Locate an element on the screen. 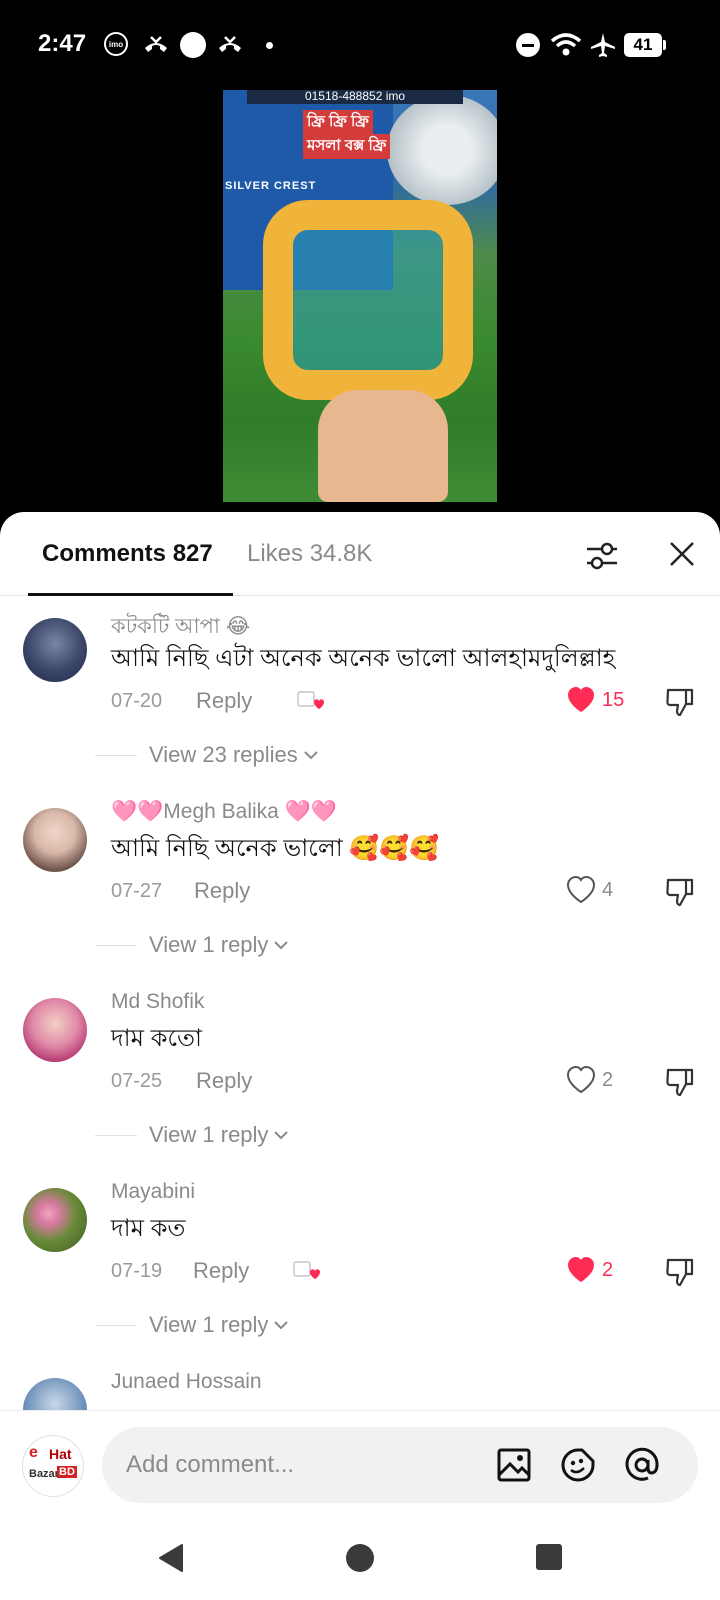 The width and height of the screenshot is (720, 1600). tab-likes: Likes 34.8K is located at coordinates (309, 554).